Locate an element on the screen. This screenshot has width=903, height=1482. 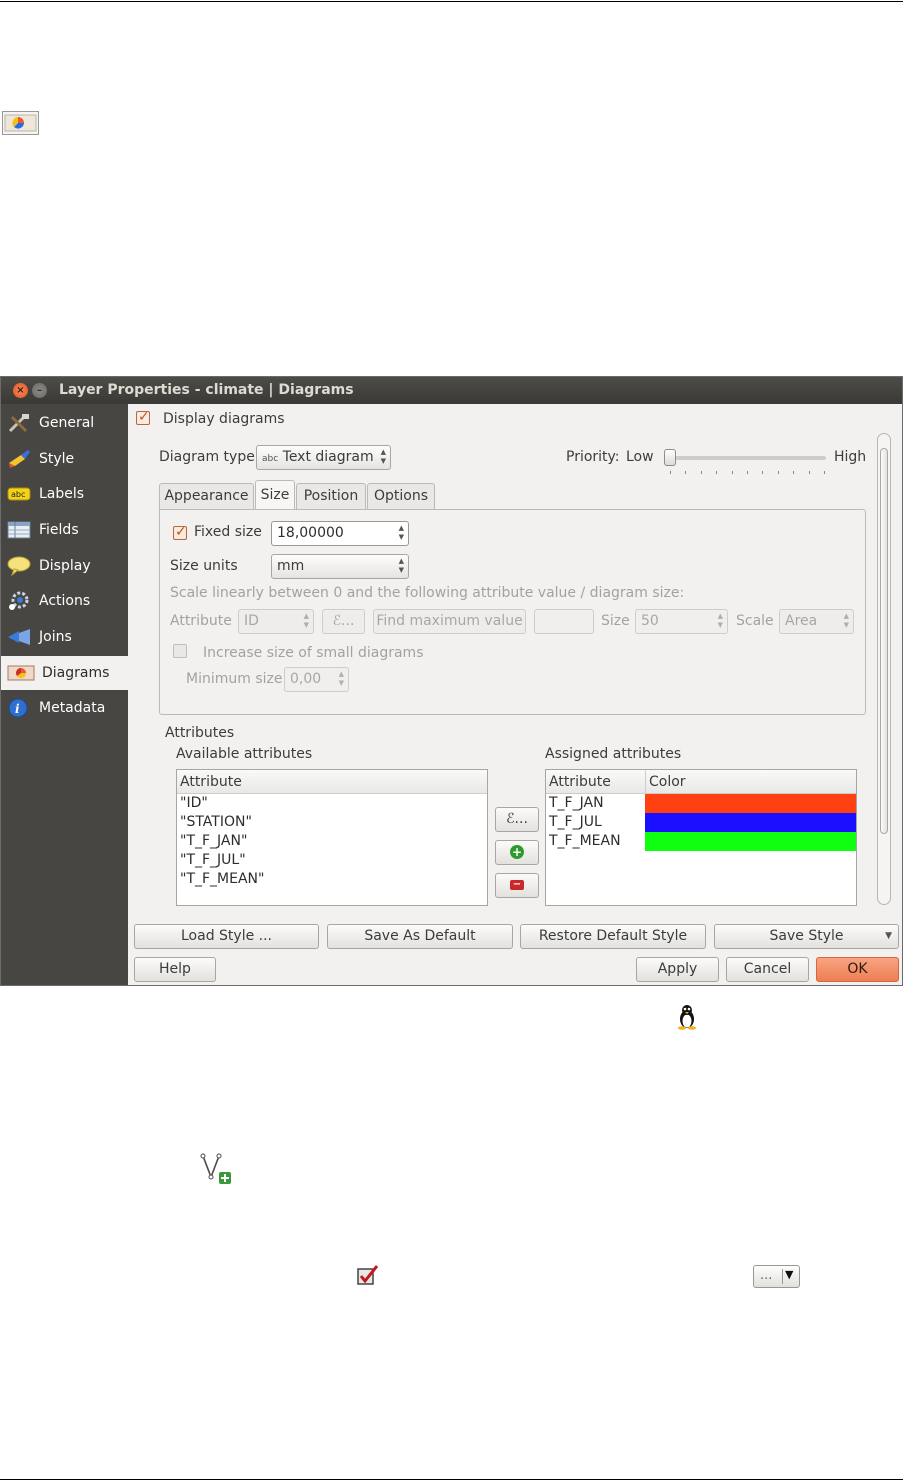
assigned-attribute-header: Attribute is located at coordinates (595, 782).